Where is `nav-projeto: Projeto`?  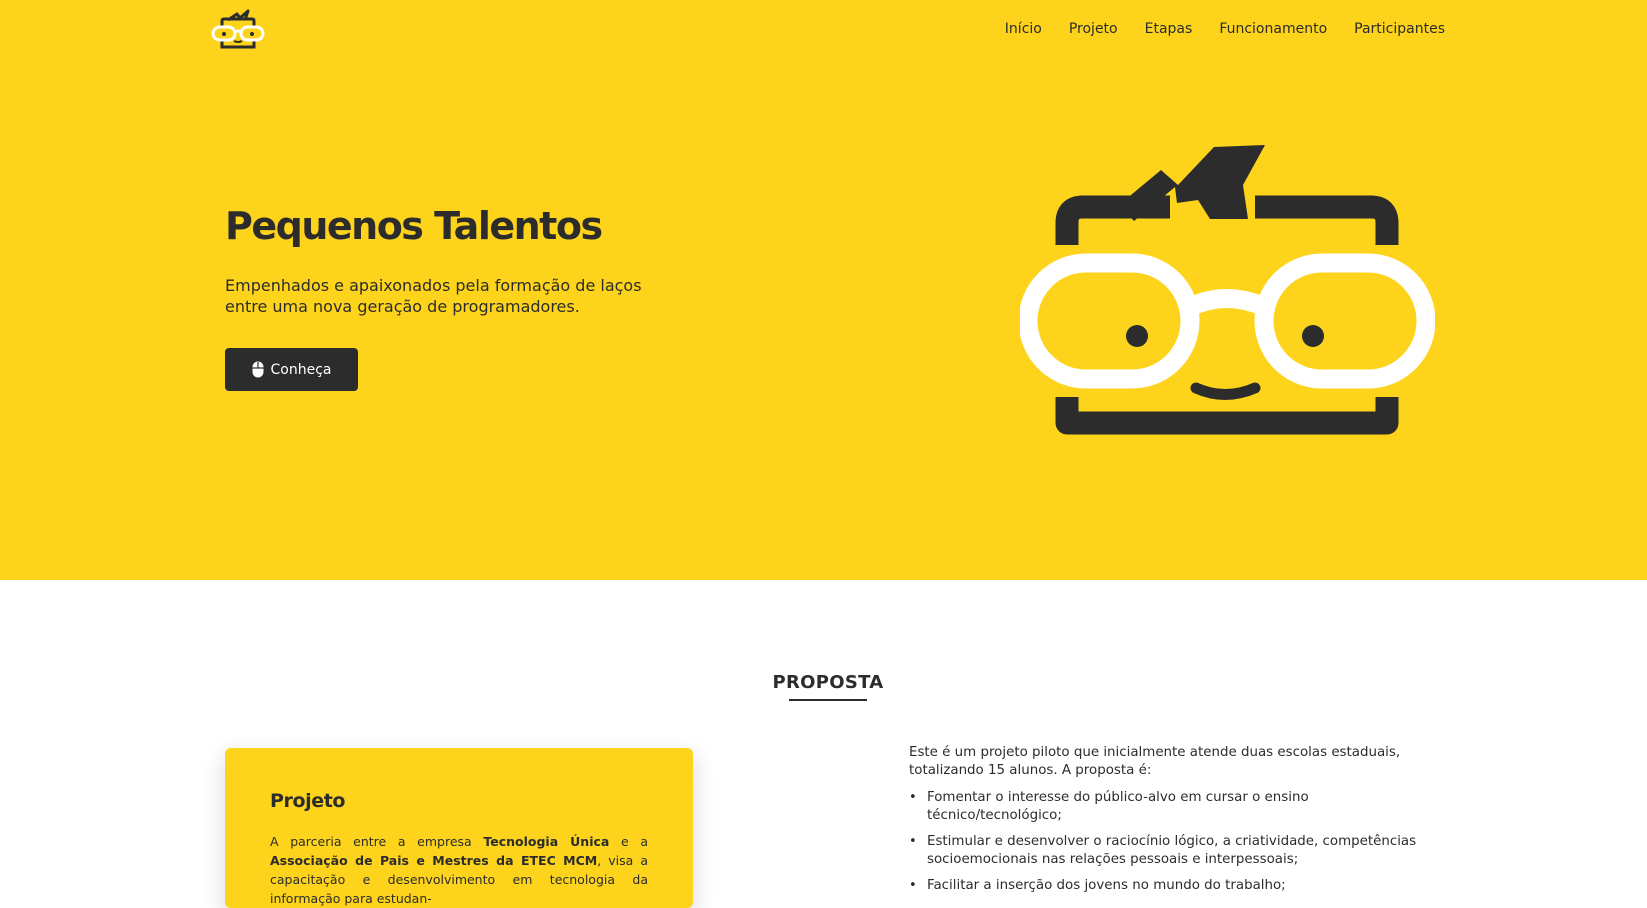
nav-projeto: Projeto is located at coordinates (1093, 29).